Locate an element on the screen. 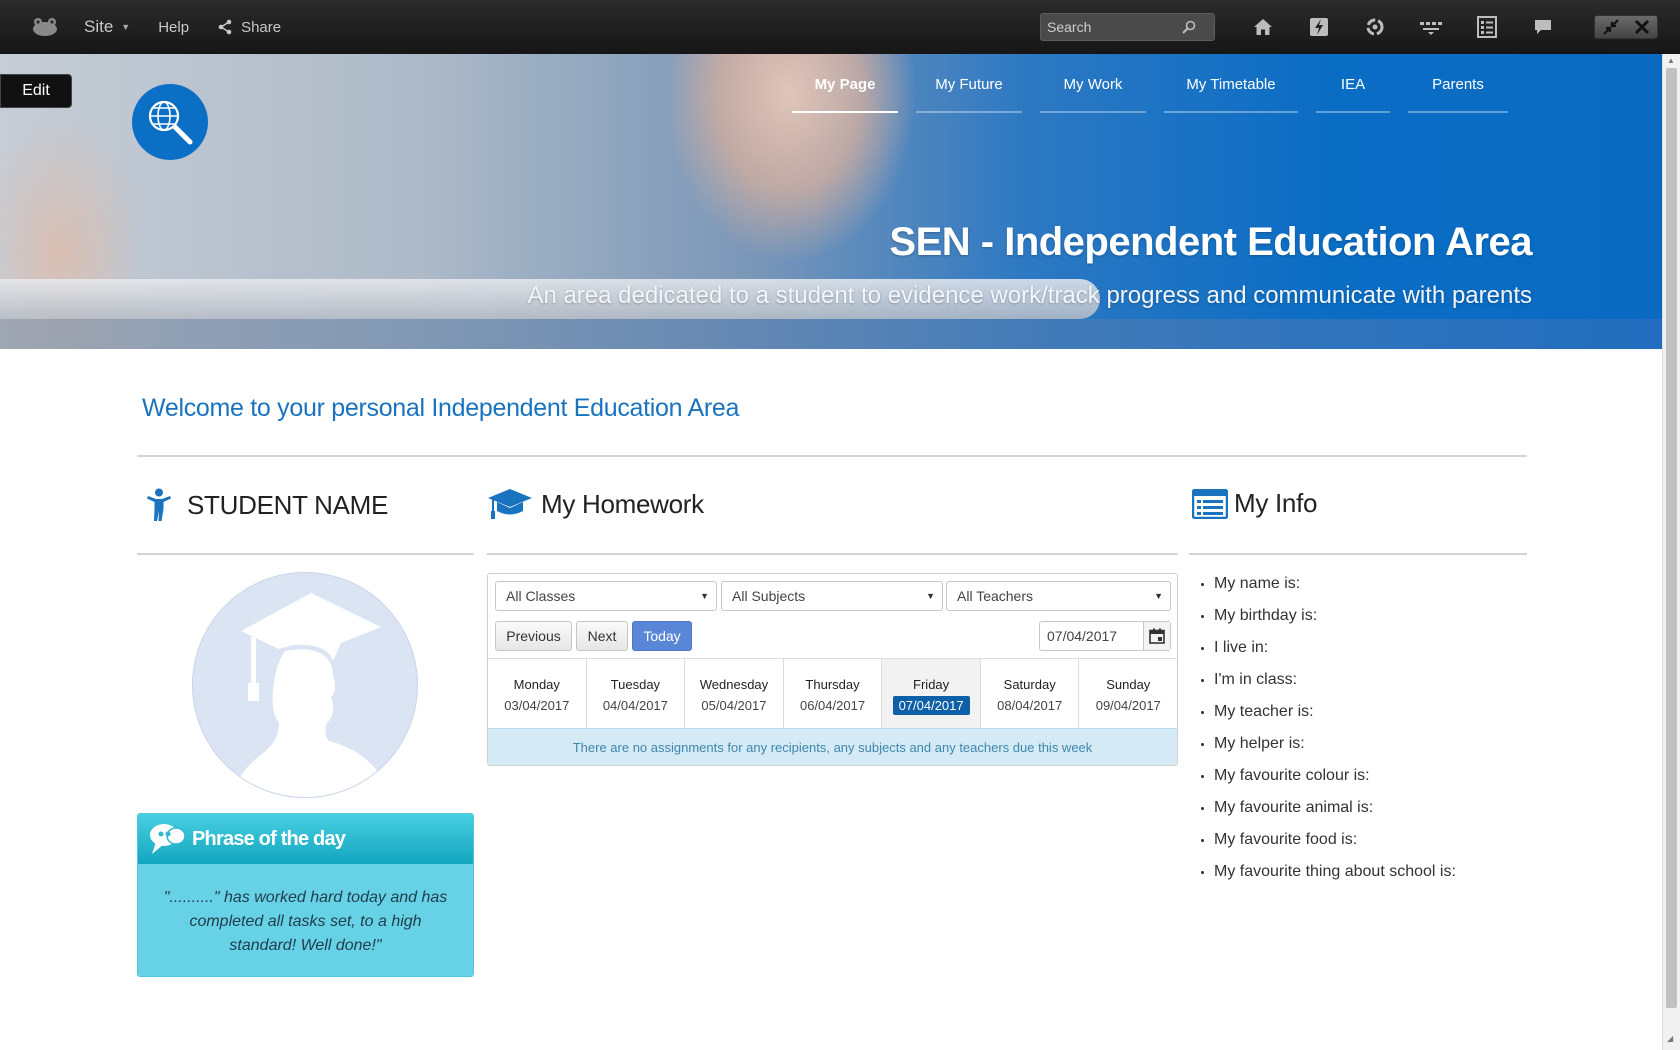  sync-icon is located at coordinates (1375, 27).